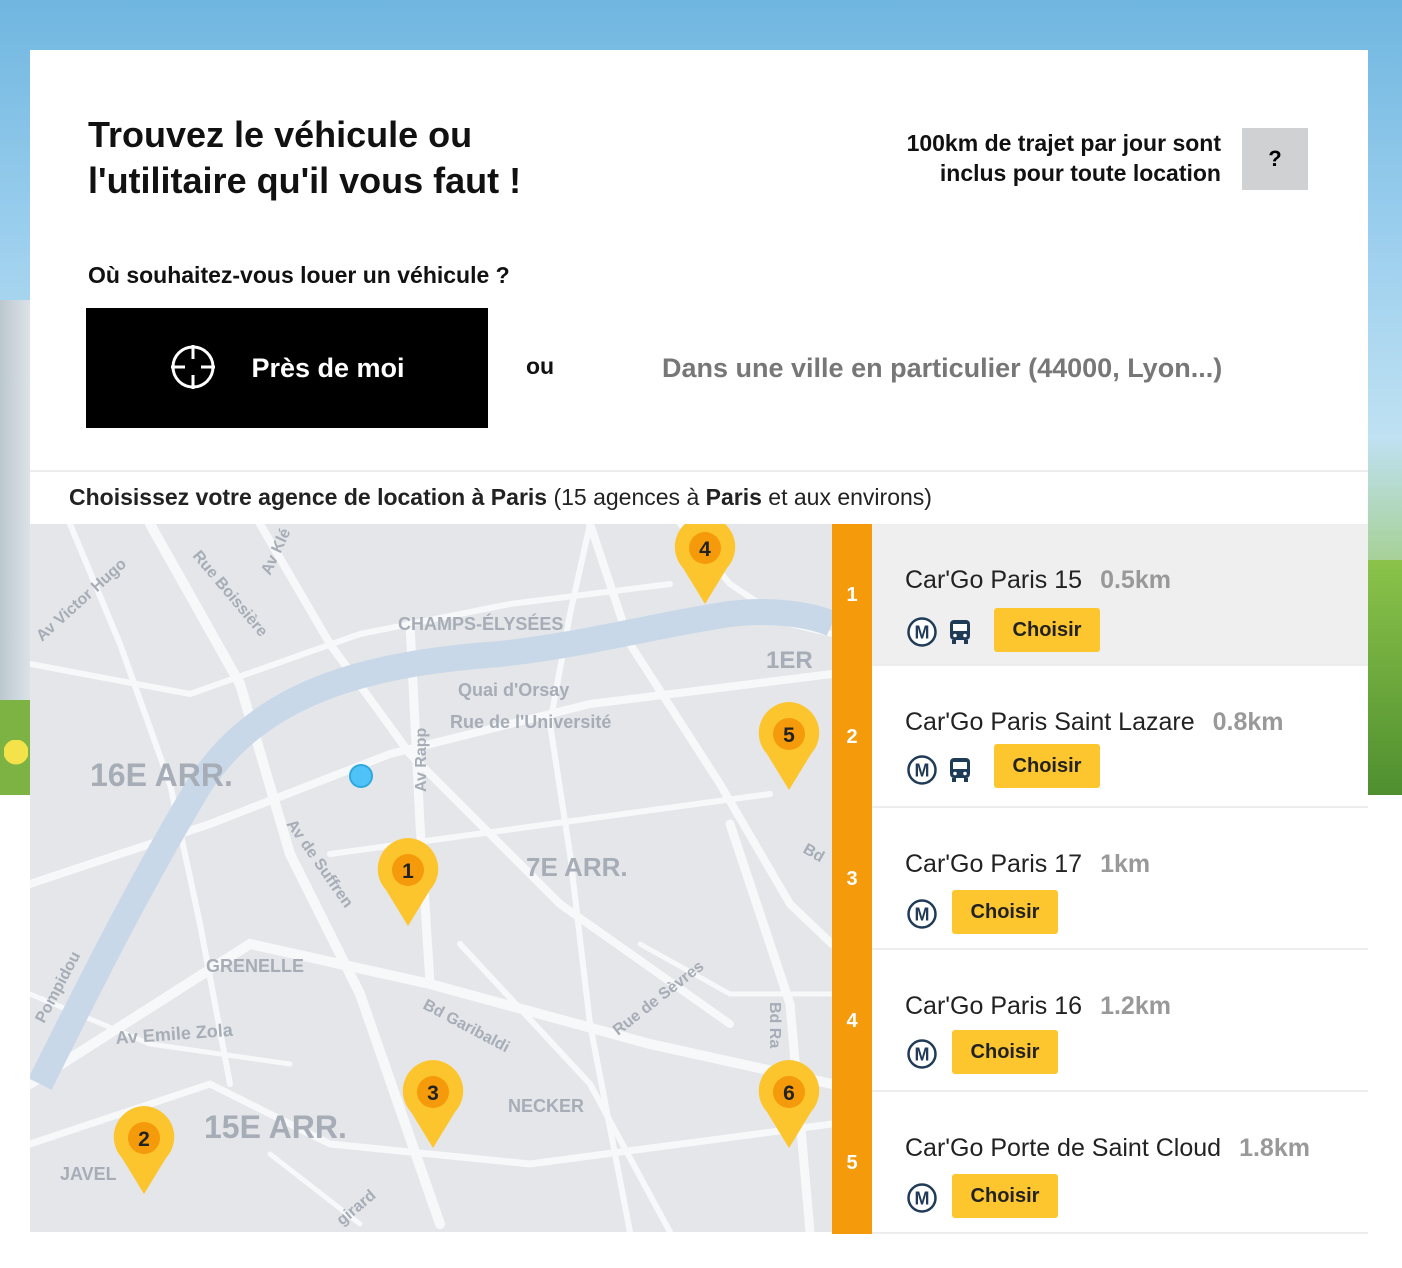 The width and height of the screenshot is (1402, 1268). What do you see at coordinates (540, 366) in the screenshot?
I see `or-separator: ou` at bounding box center [540, 366].